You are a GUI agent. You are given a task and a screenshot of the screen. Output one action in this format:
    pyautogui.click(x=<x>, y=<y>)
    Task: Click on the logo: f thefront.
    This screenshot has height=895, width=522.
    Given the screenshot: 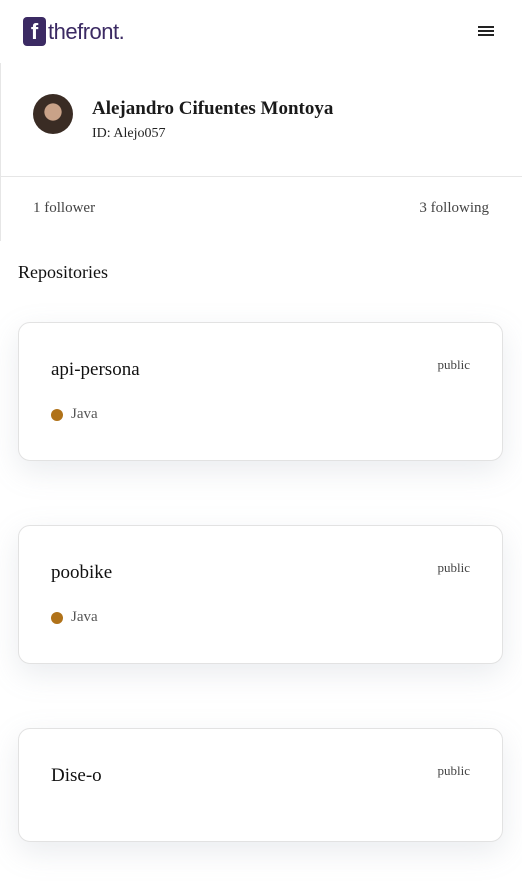 What is the action you would take?
    pyautogui.click(x=74, y=31)
    